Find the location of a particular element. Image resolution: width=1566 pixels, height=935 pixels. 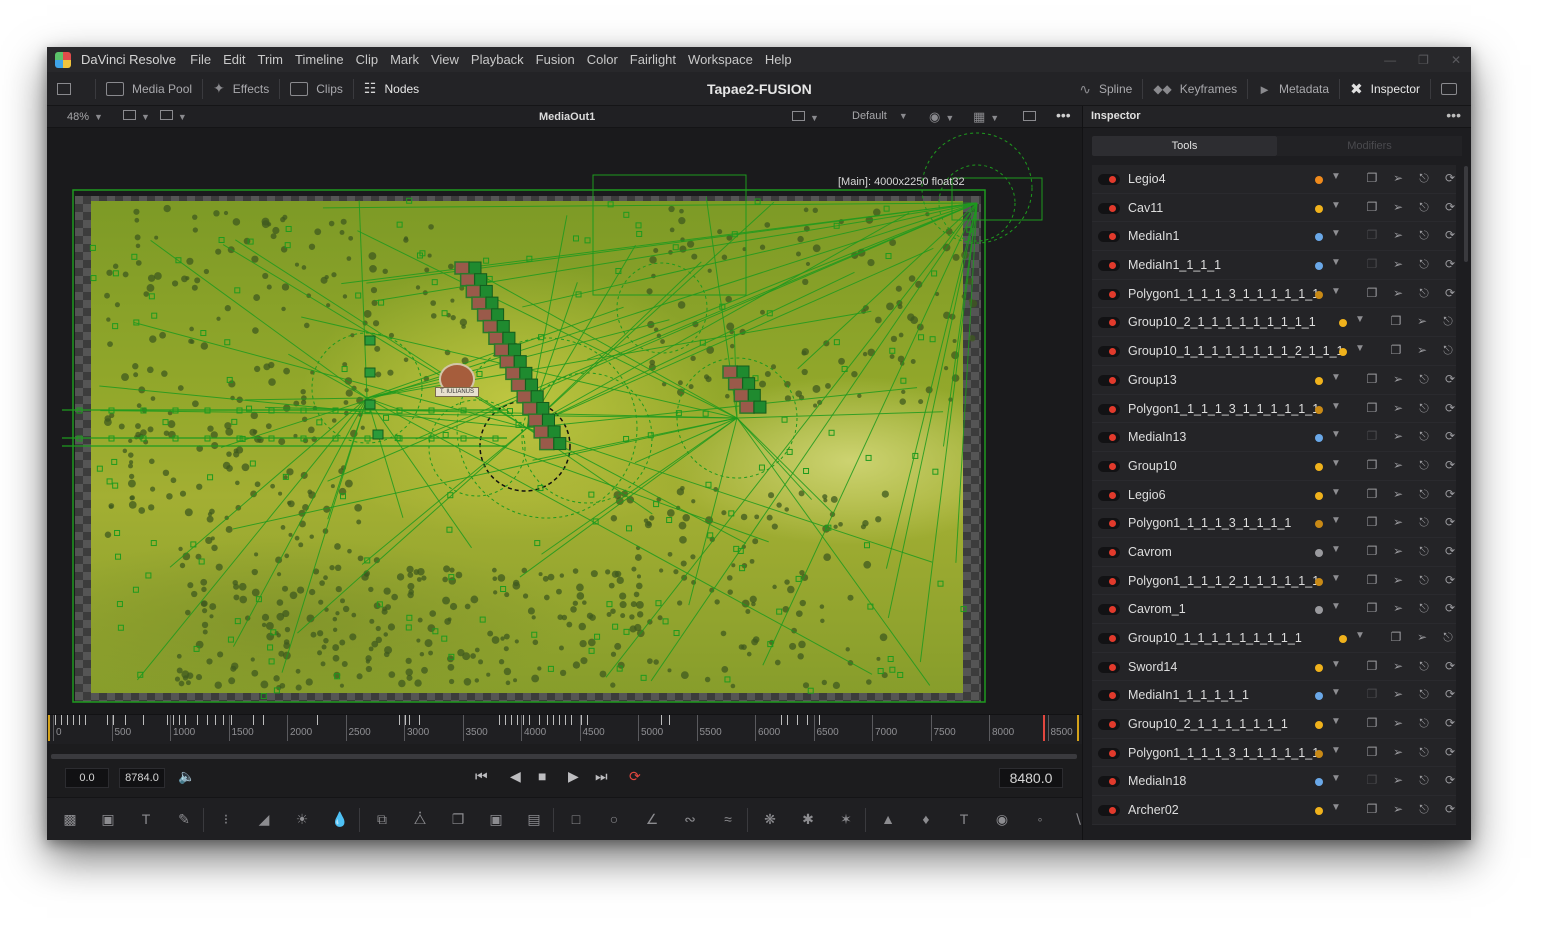

keyframes-button: ◆◆ Keyframes is located at coordinates (1195, 89).